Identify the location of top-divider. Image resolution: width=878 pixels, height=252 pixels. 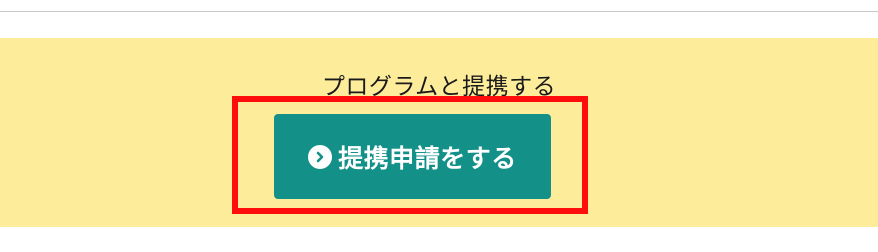
(439, 11).